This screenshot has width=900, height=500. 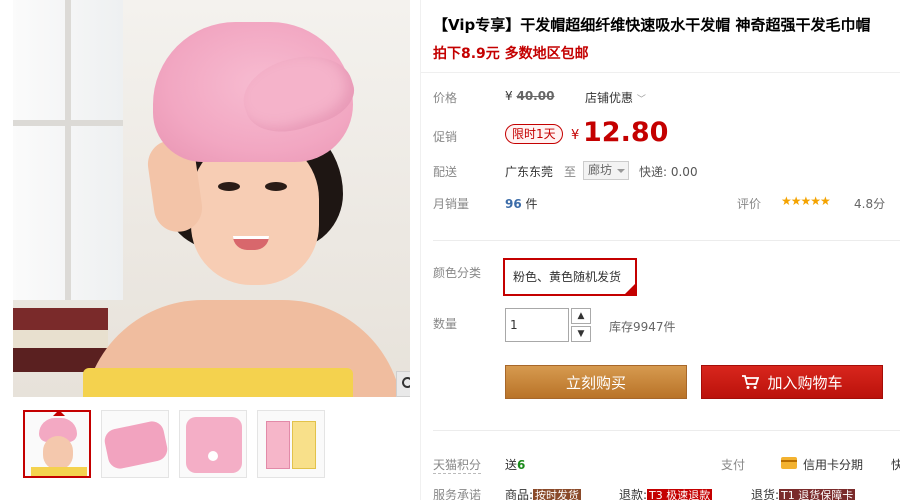 I want to click on store-discount-dropdown: 店铺优惠 ﹀, so click(x=615, y=97).